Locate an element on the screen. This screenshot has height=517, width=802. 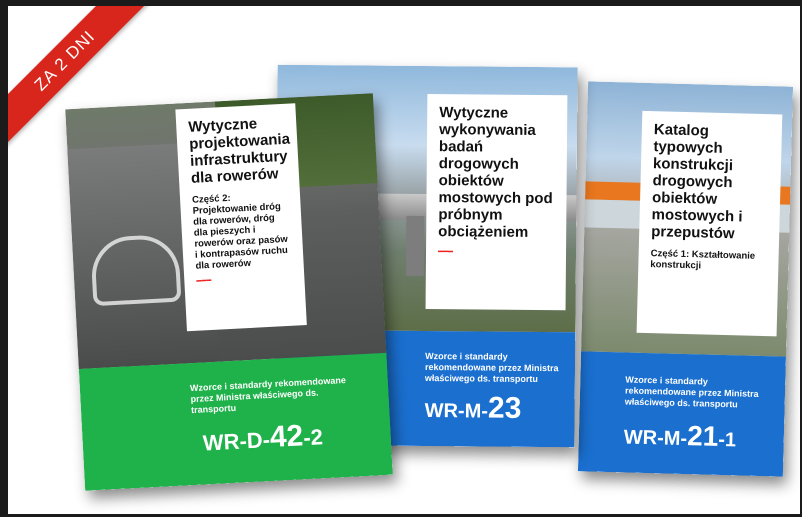
book-code: WR-M-21-1 is located at coordinates (680, 435).